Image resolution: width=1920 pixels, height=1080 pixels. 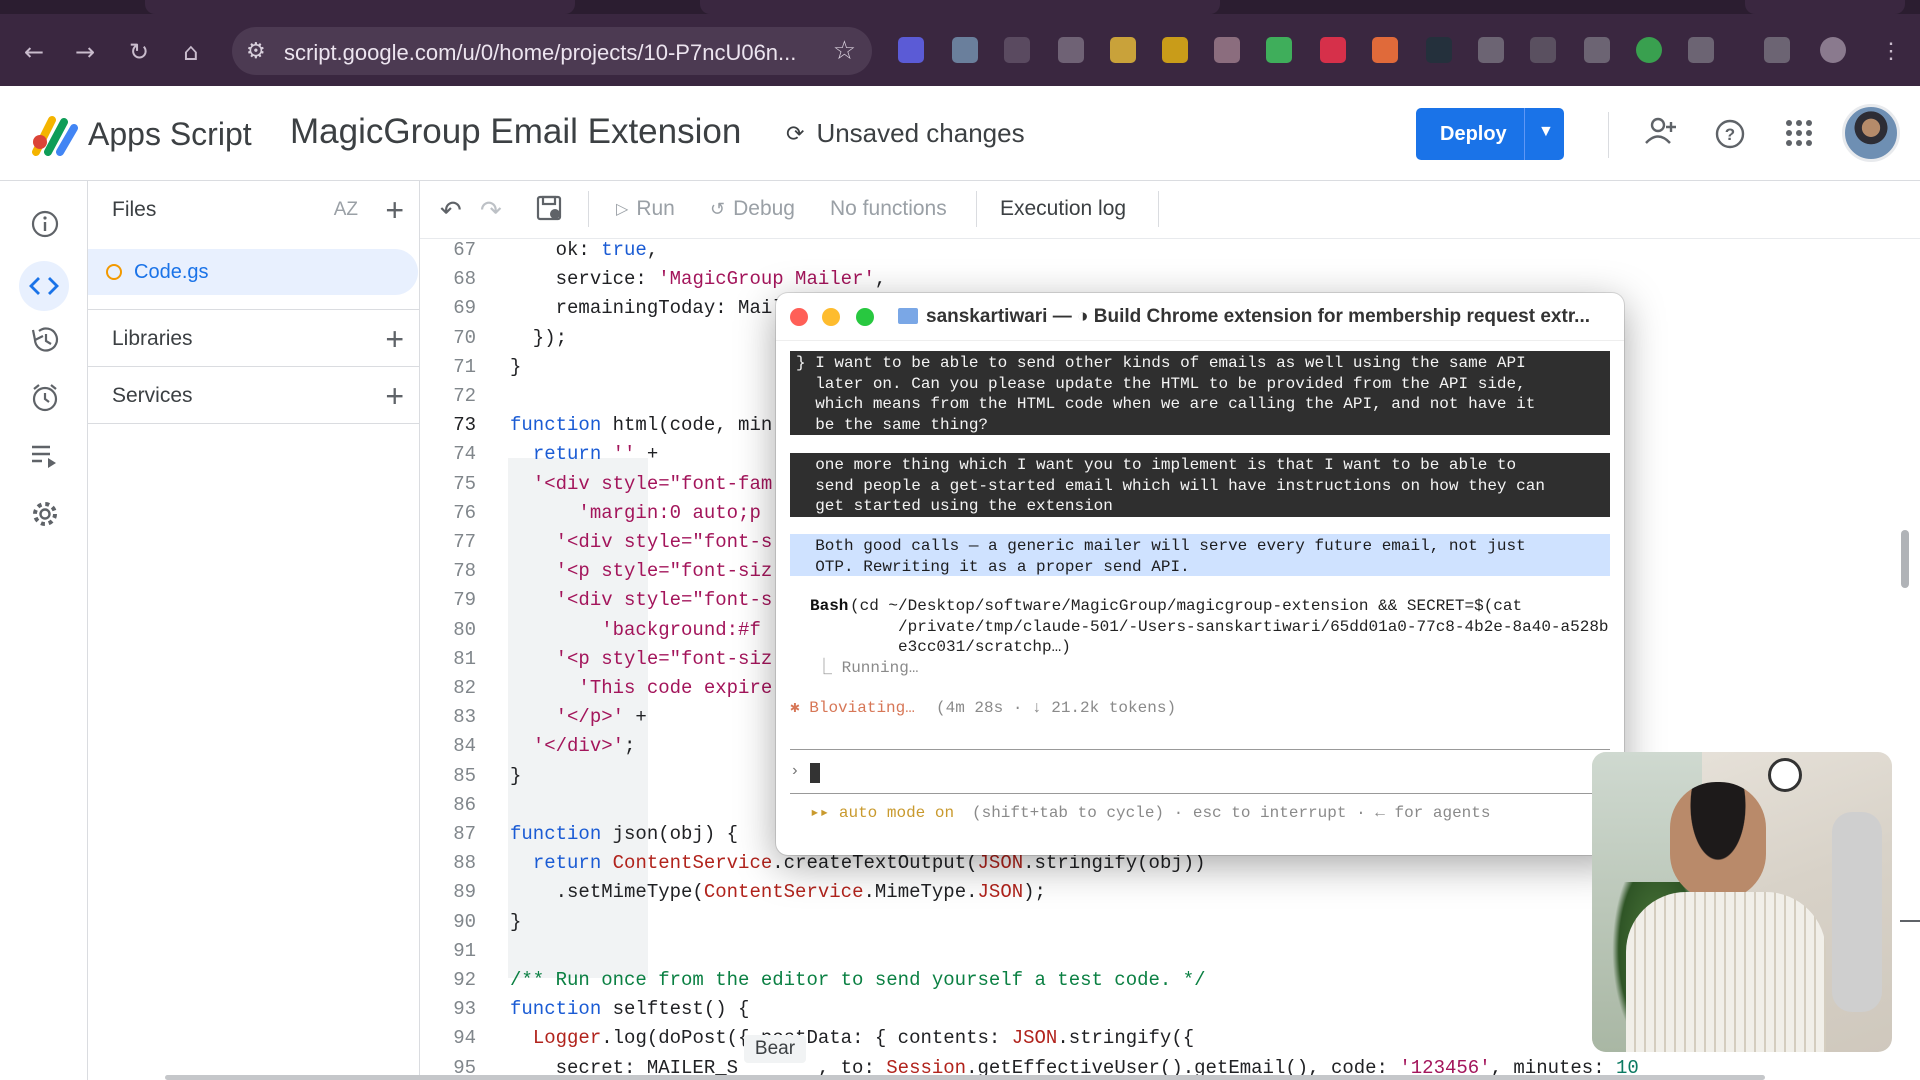 I want to click on code-line: 'This code expire, so click(x=641, y=688).